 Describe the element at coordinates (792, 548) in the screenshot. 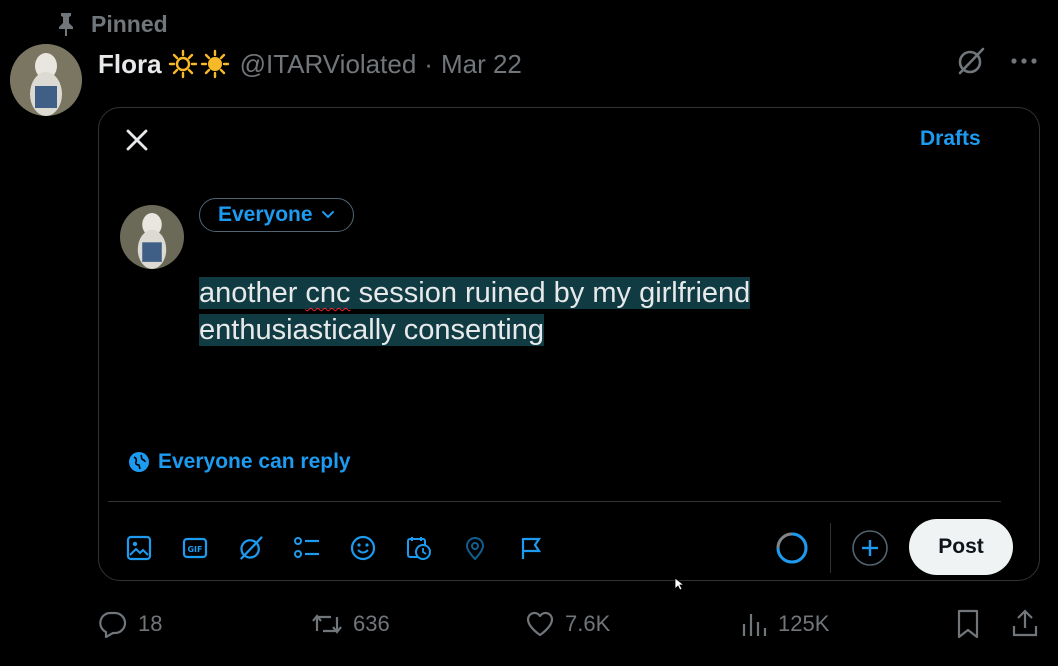

I see `character-count-ring` at that location.